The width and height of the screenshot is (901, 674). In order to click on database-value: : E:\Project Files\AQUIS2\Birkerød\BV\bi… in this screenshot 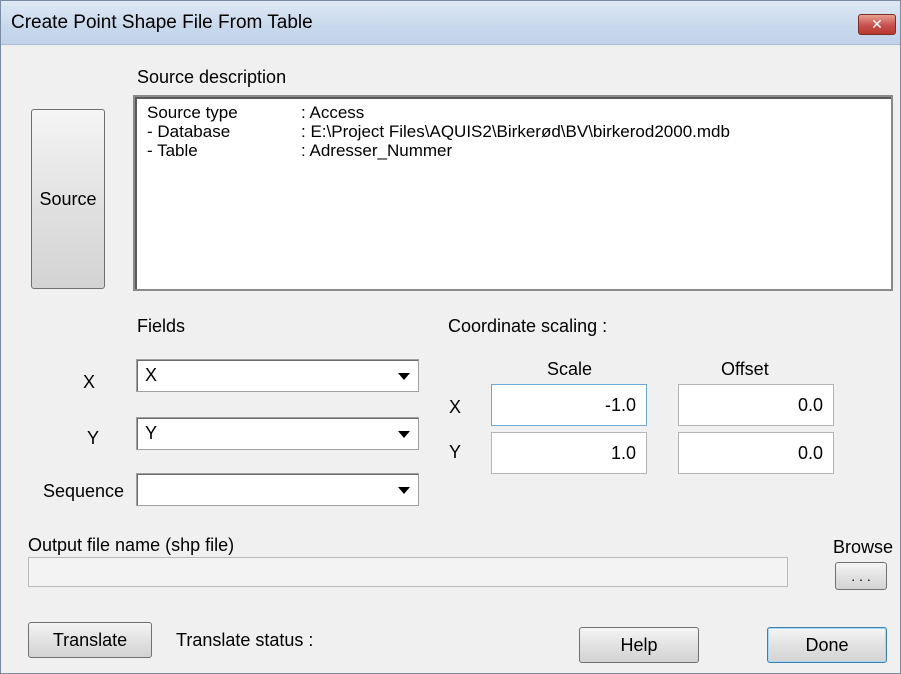, I will do `click(515, 131)`.